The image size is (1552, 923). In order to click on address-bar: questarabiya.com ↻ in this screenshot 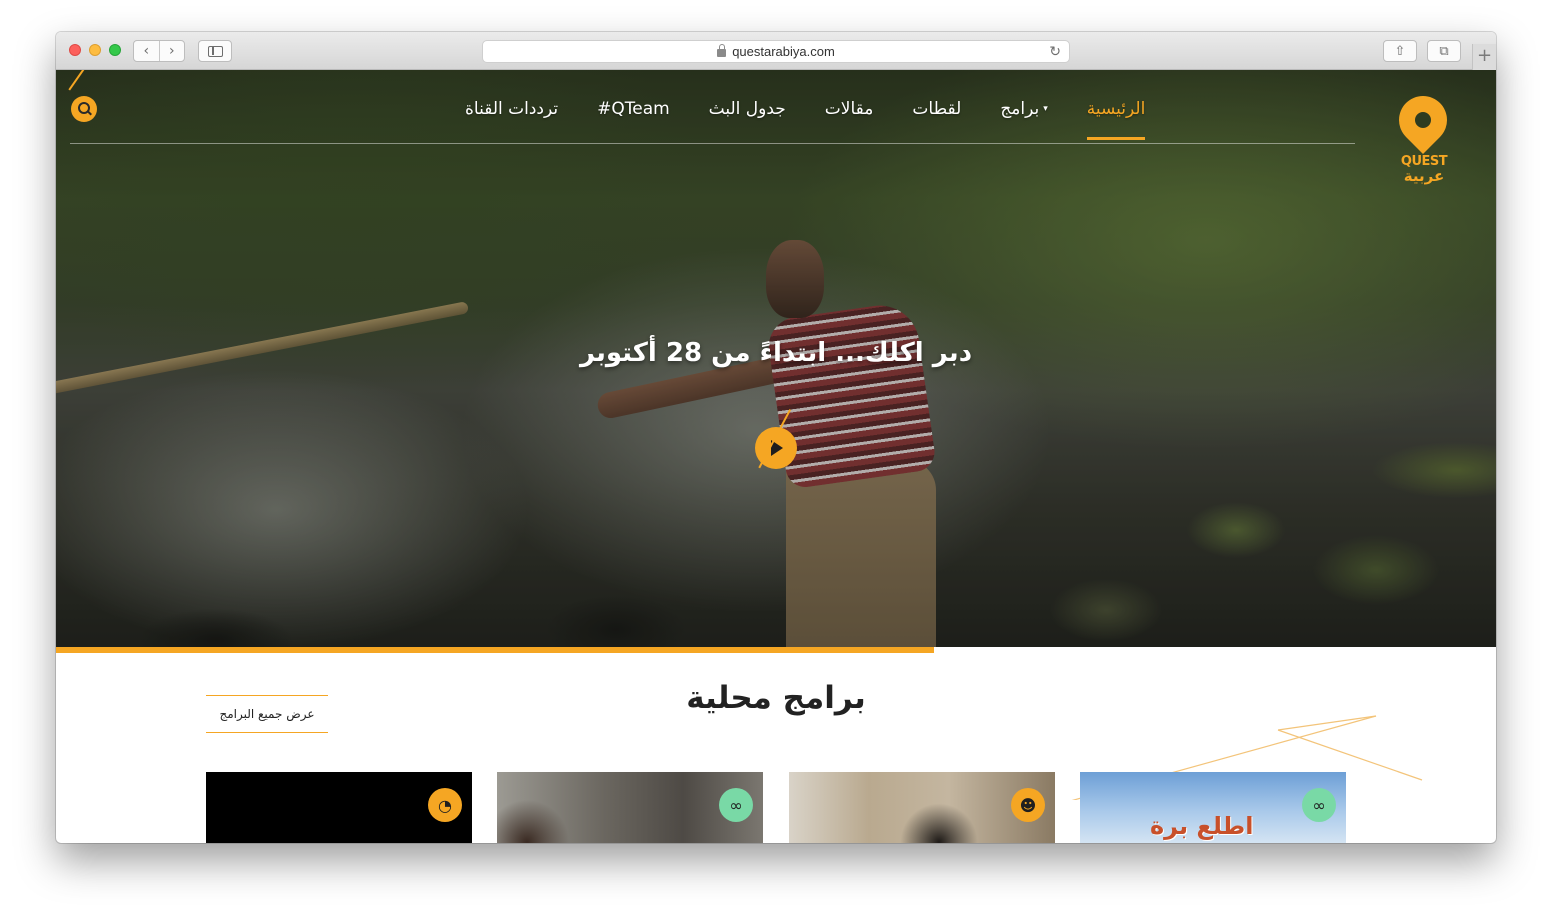, I will do `click(776, 51)`.